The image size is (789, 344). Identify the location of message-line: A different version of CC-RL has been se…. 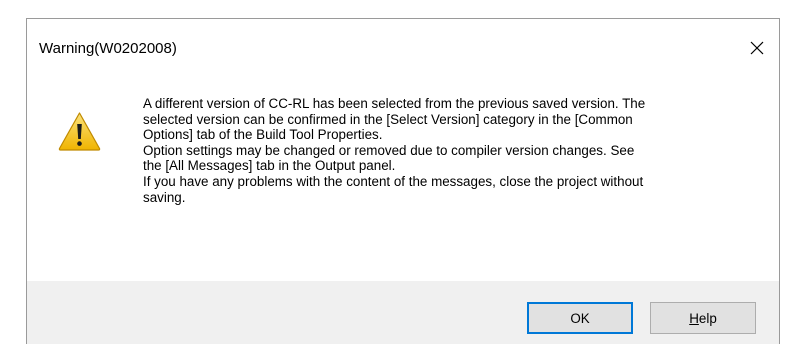
(394, 103).